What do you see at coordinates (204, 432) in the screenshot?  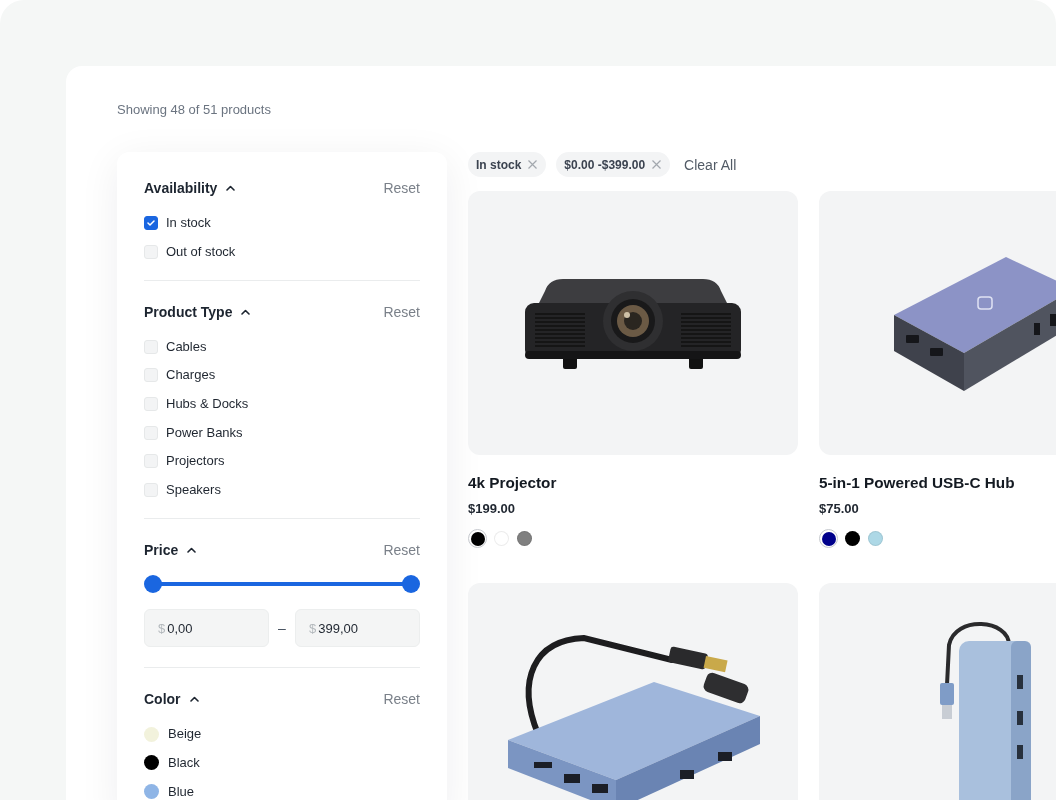 I see `option-label: Power Banks` at bounding box center [204, 432].